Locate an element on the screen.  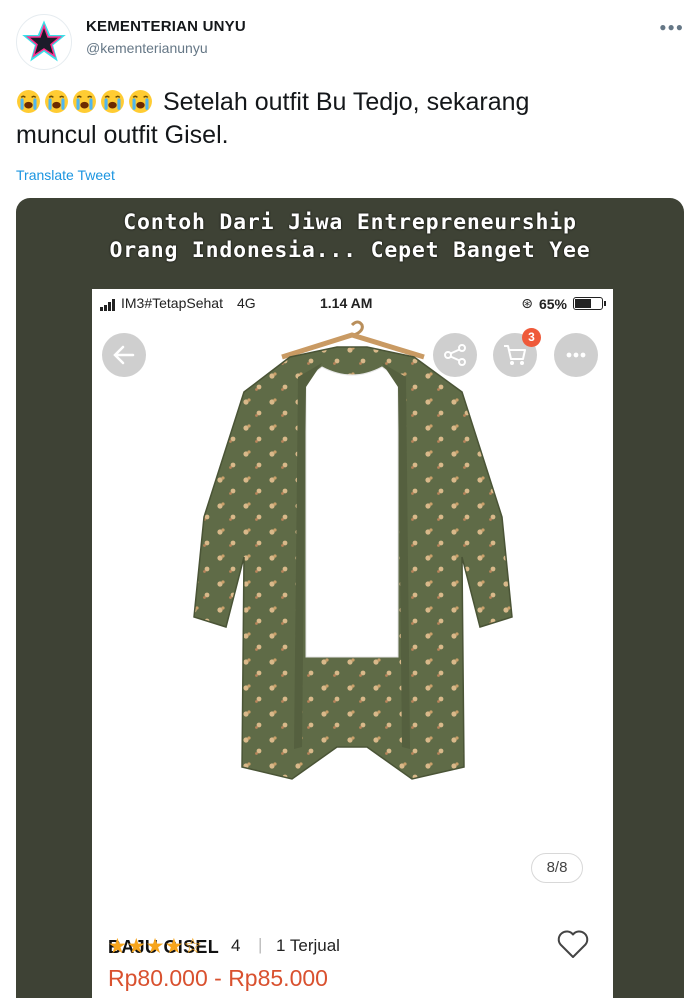
cart-button: 3 is located at coordinates (517, 352).